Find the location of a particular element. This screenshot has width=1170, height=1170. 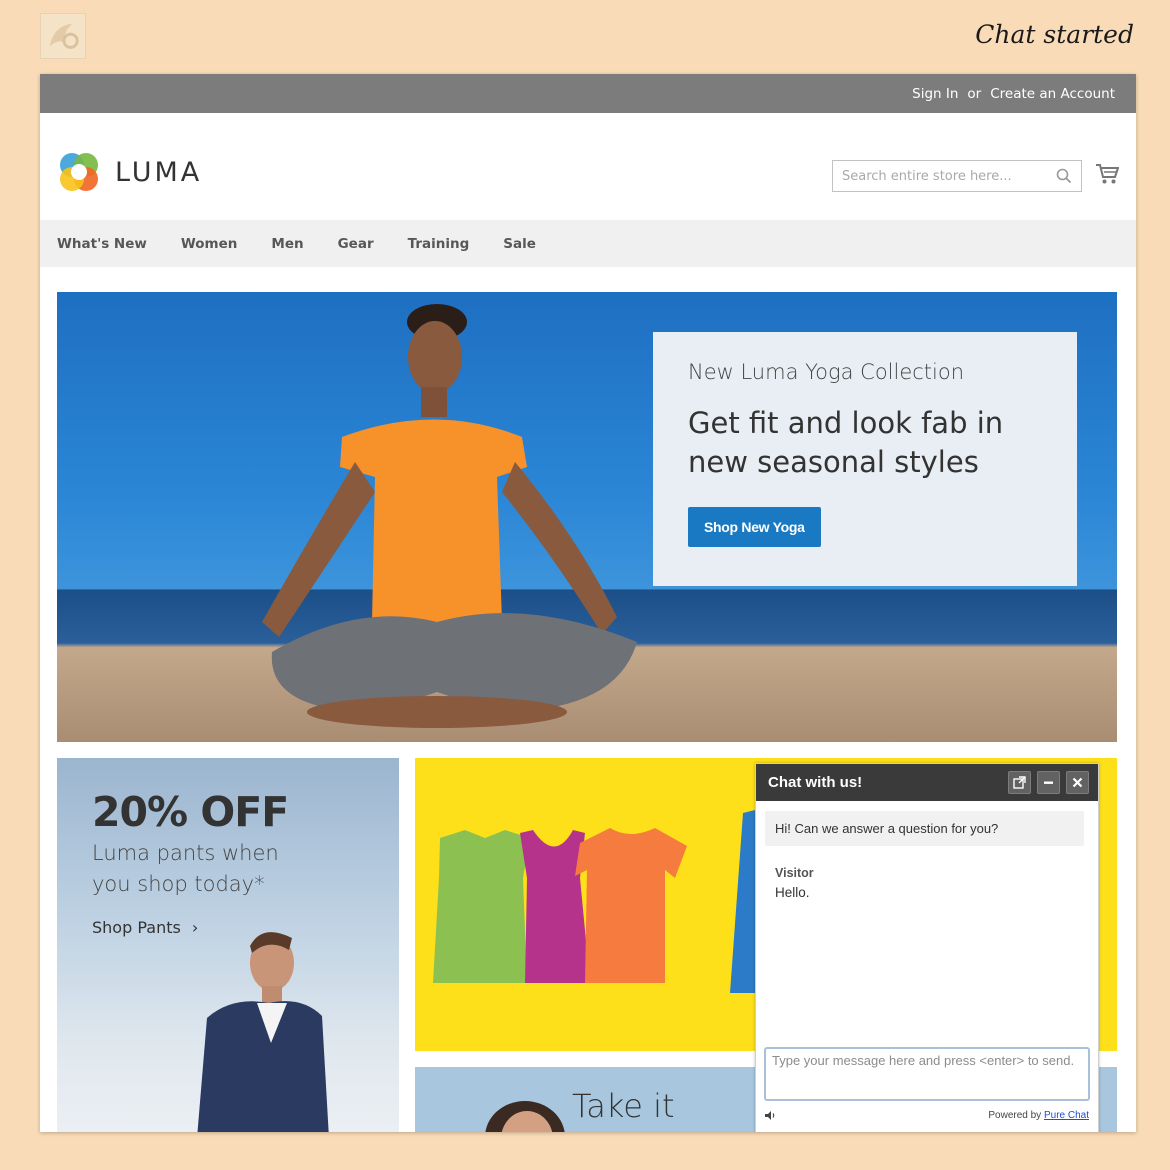

discount-title: 20% OFF is located at coordinates (190, 812).